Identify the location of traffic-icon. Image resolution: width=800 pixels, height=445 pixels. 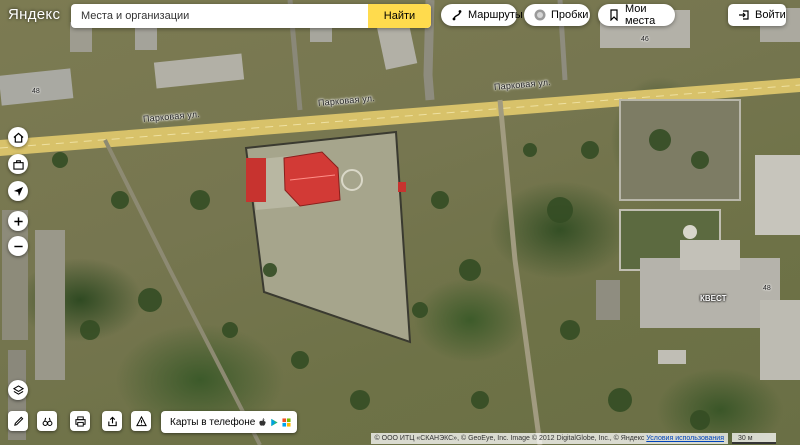
(540, 15).